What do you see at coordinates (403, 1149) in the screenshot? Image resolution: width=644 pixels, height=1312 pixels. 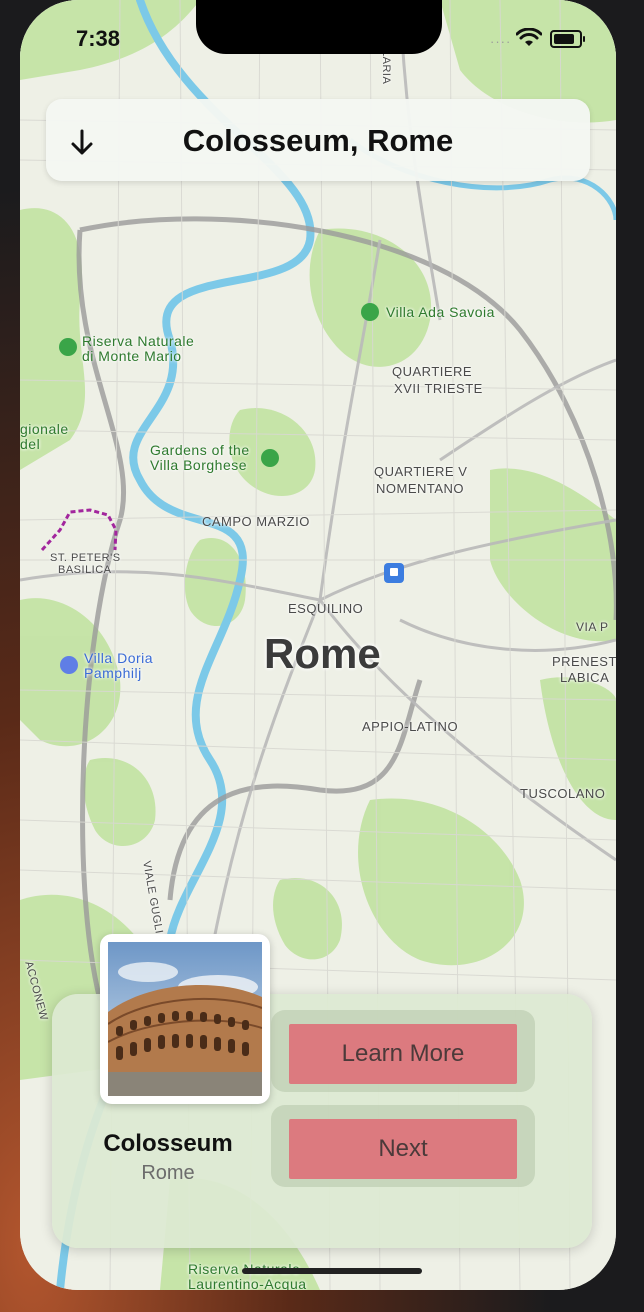 I see `next-button: Next` at bounding box center [403, 1149].